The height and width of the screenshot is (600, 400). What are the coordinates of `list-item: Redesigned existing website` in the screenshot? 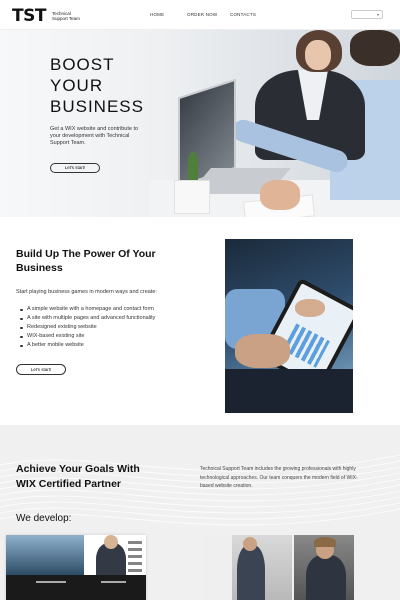 It's located at (87, 327).